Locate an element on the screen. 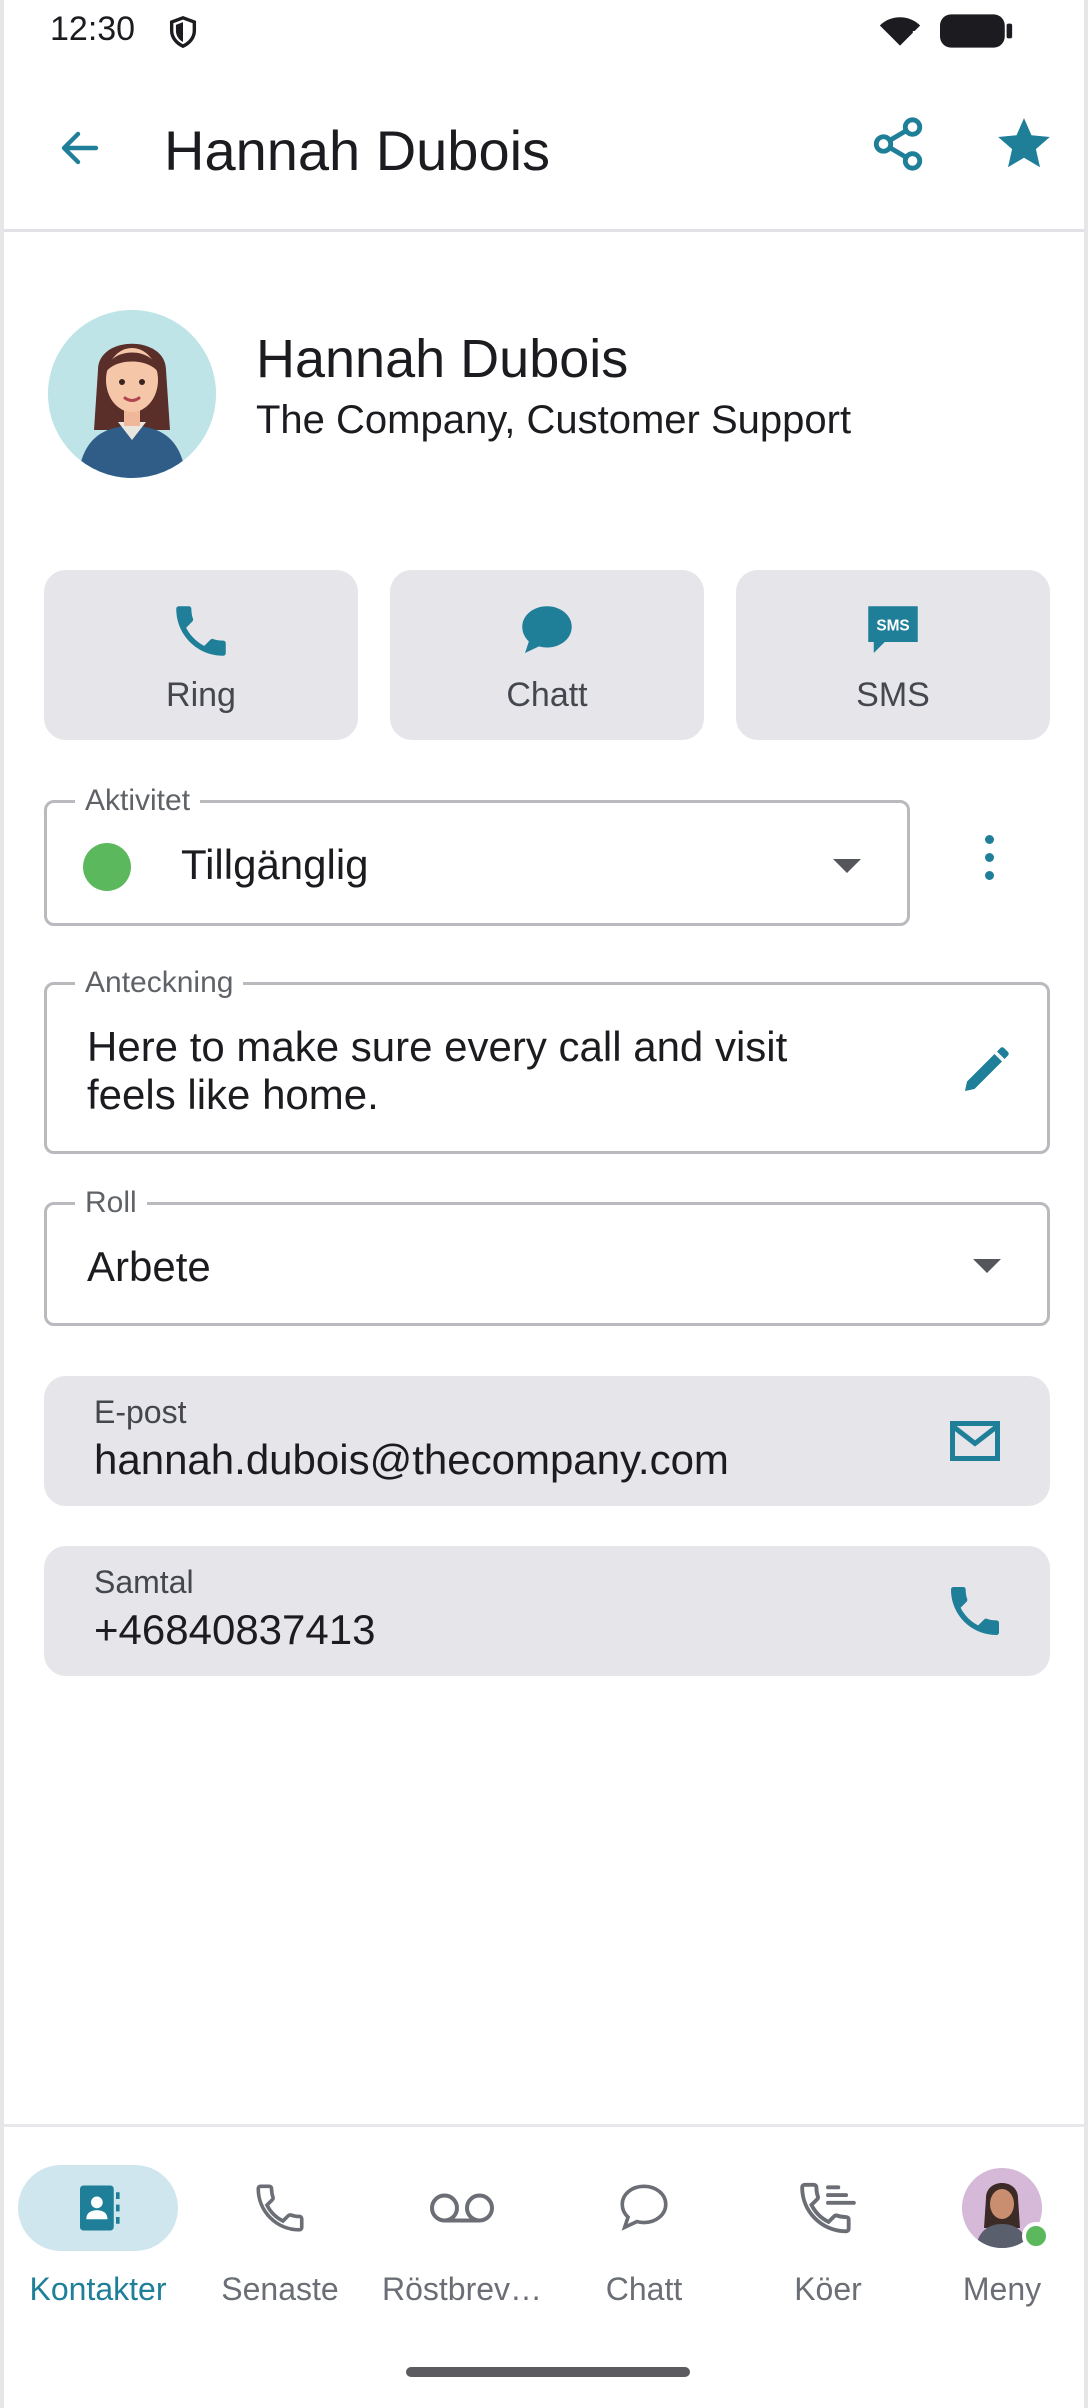 Image resolution: width=1088 pixels, height=2408 pixels. chat-bubble-icon is located at coordinates (547, 631).